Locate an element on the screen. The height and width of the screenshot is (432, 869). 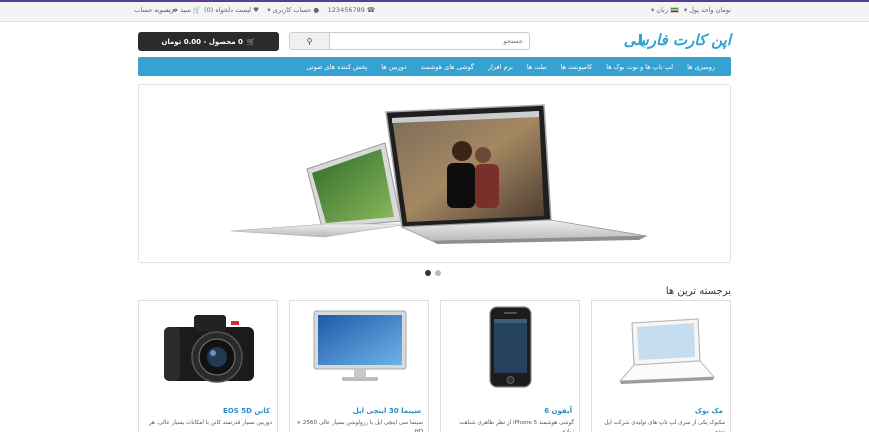
search-input is located at coordinates (430, 41).